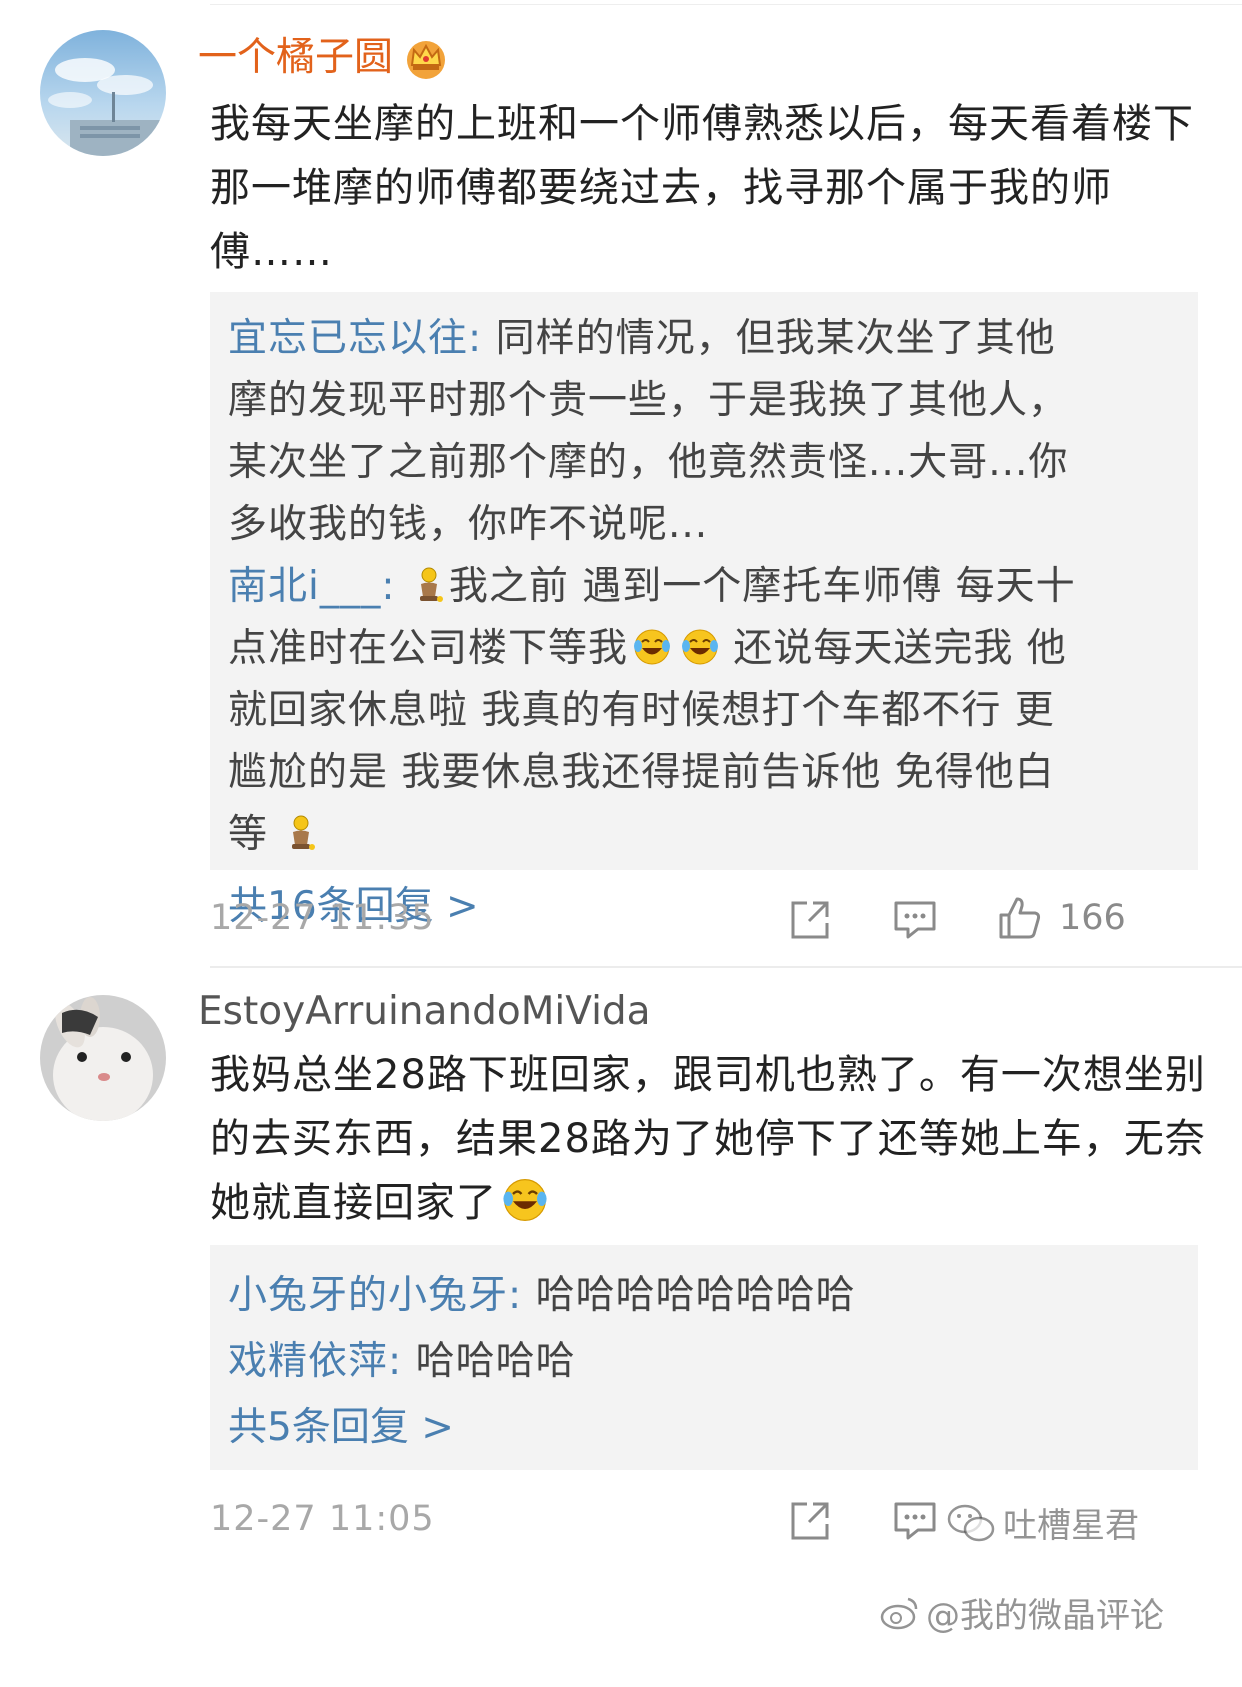  What do you see at coordinates (678, 1428) in the screenshot?
I see `more-replies-link: 共5条回复 >` at bounding box center [678, 1428].